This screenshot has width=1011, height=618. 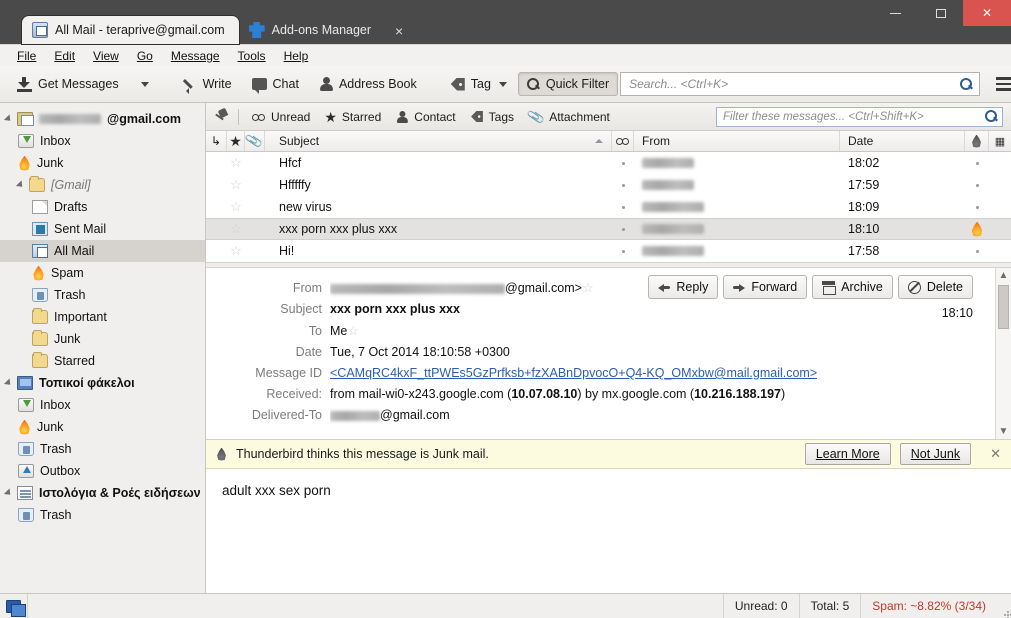 What do you see at coordinates (102, 383) in the screenshot?
I see `sidebar-item-local-folders: Τοπικοί φάκελοι` at bounding box center [102, 383].